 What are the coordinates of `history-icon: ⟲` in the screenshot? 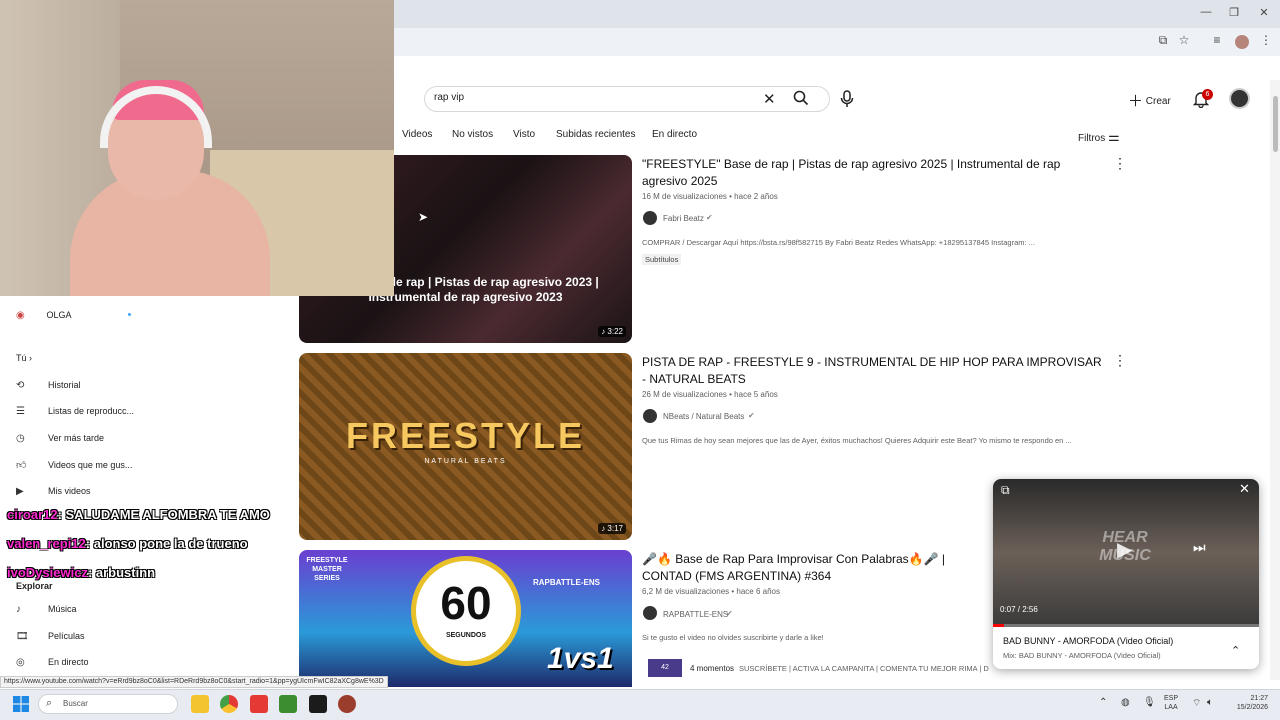 It's located at (20, 385).